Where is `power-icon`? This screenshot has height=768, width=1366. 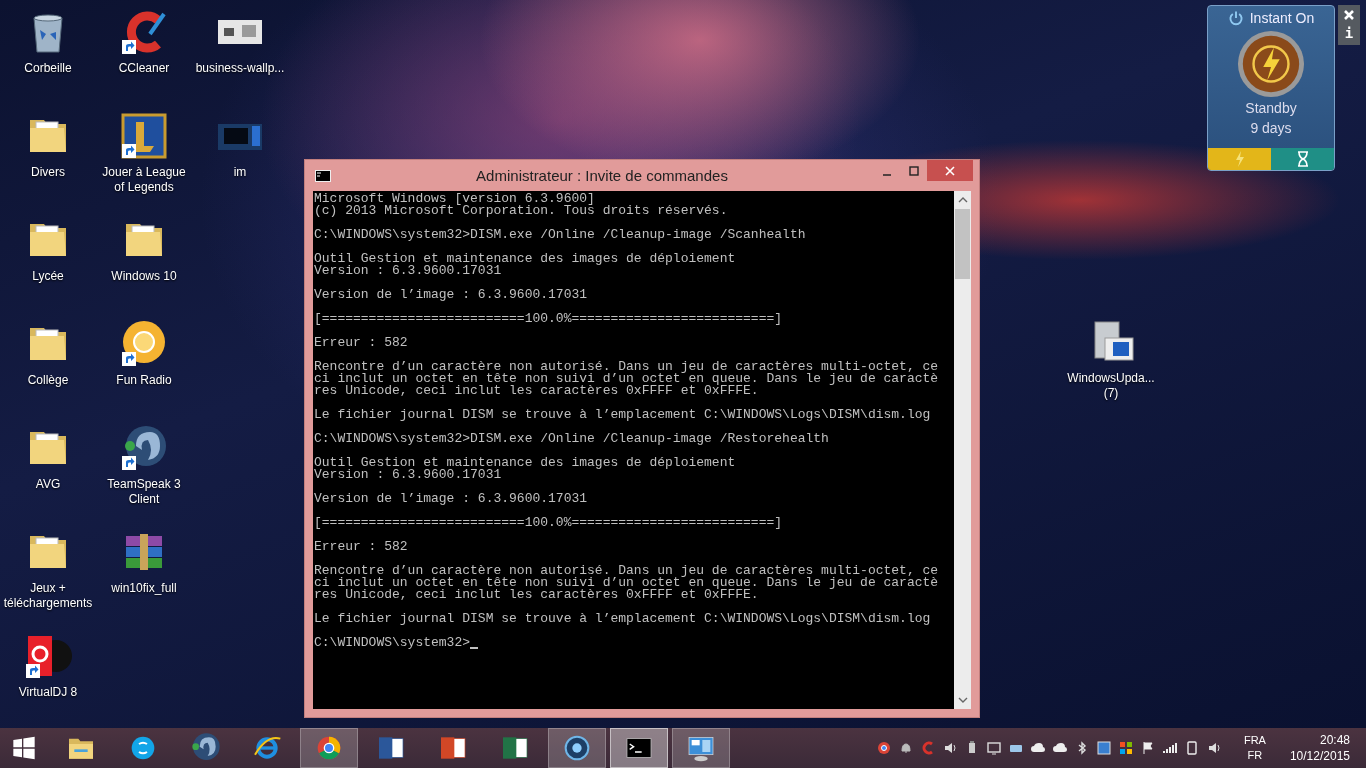
power-icon is located at coordinates (1235, 18).